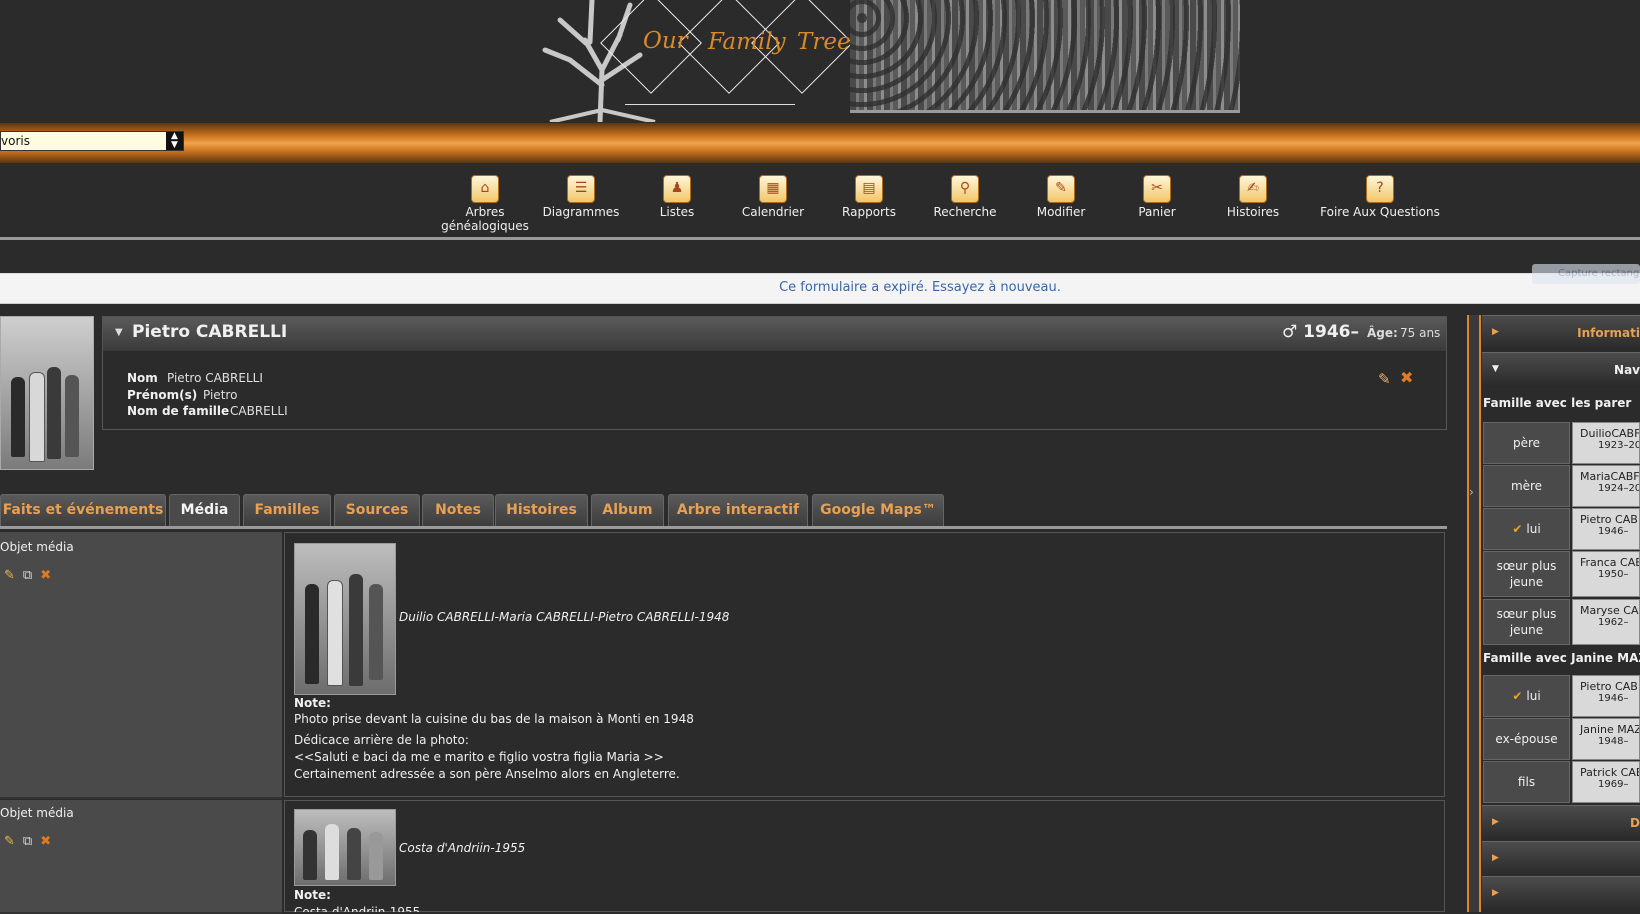  I want to click on relative-card: Franca CAB 1950–, so click(1606, 574).